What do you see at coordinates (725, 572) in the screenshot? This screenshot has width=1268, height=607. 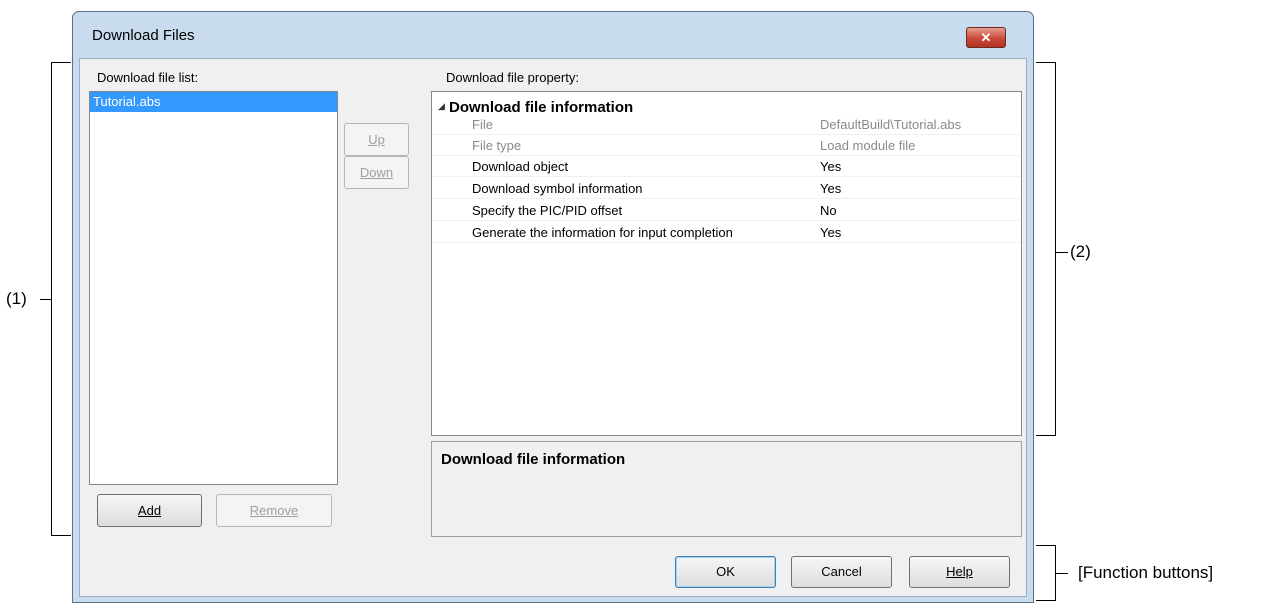 I see `ok-button: OK` at bounding box center [725, 572].